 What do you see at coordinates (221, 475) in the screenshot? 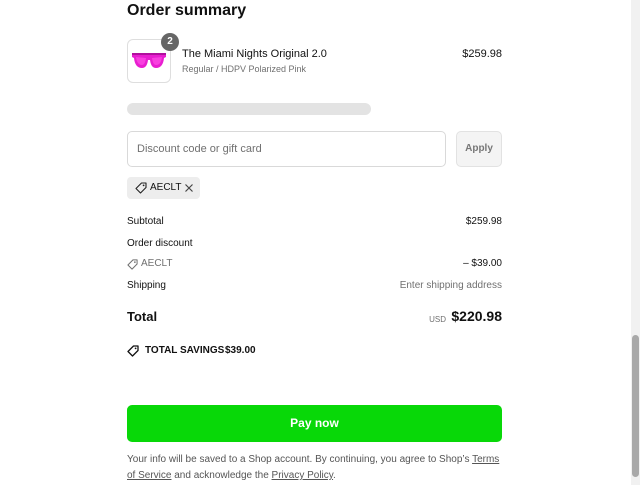
I see `legal-text-middle: and acknowledge the` at bounding box center [221, 475].